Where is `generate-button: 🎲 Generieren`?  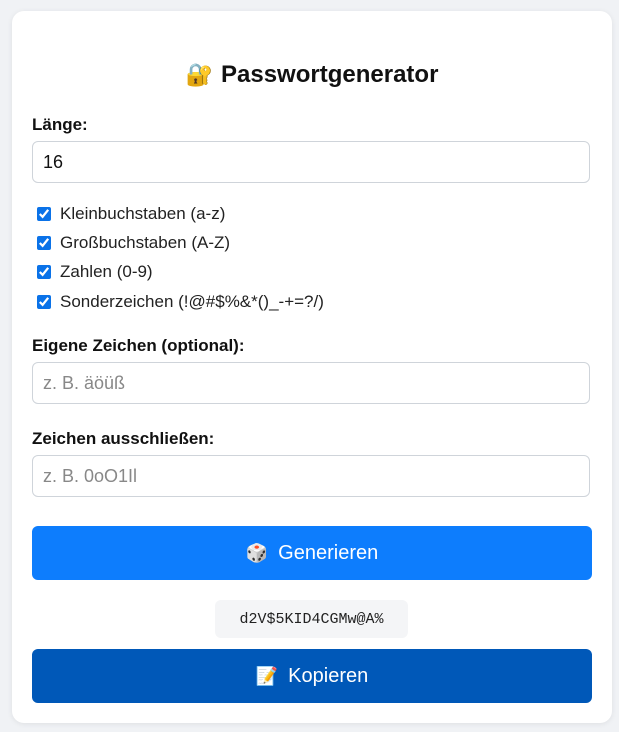 generate-button: 🎲 Generieren is located at coordinates (312, 553).